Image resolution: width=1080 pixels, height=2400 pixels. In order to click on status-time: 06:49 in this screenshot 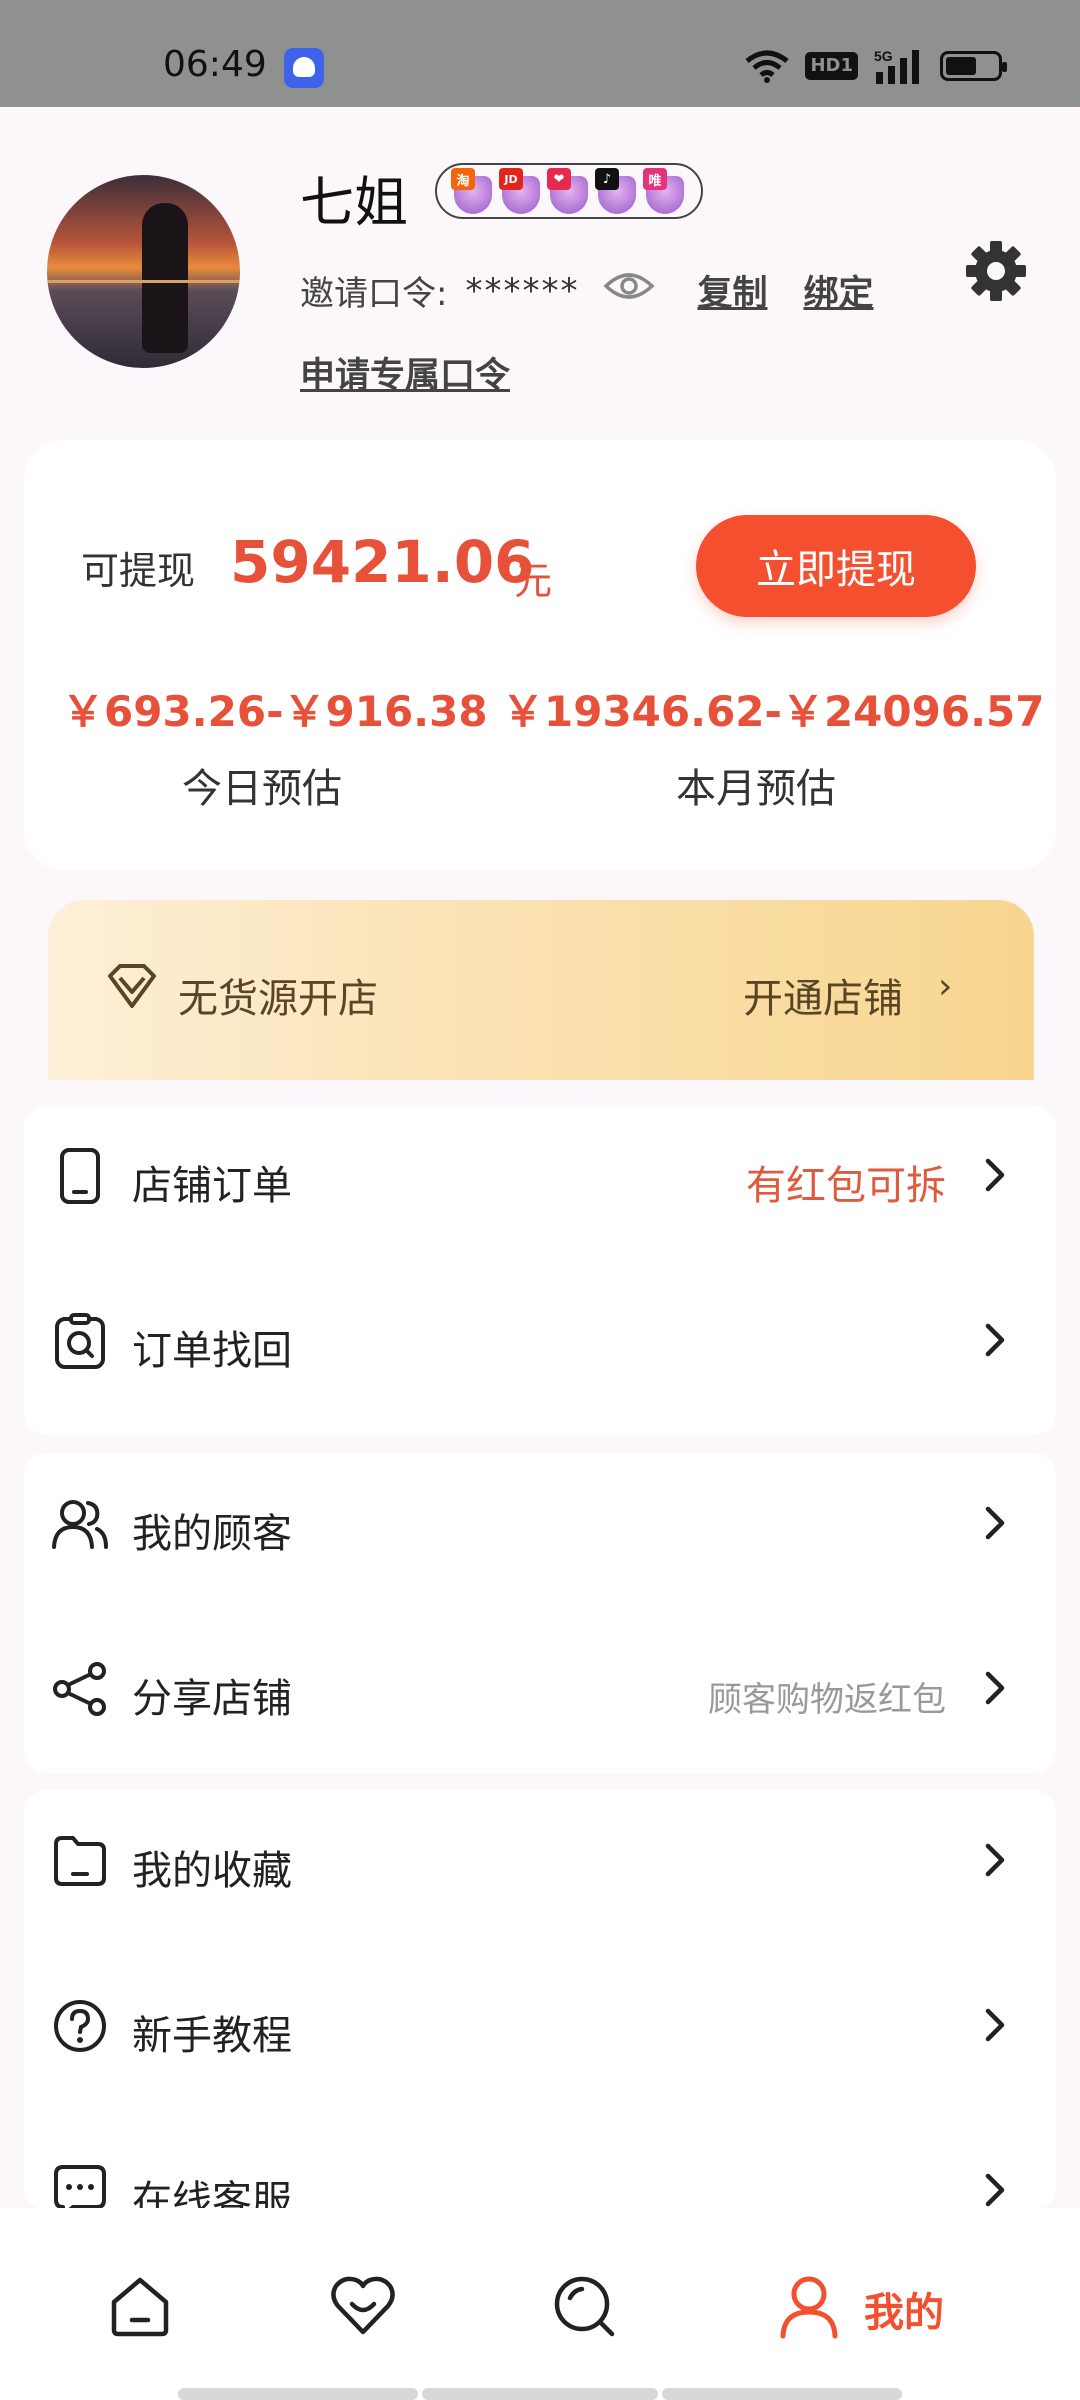, I will do `click(215, 64)`.